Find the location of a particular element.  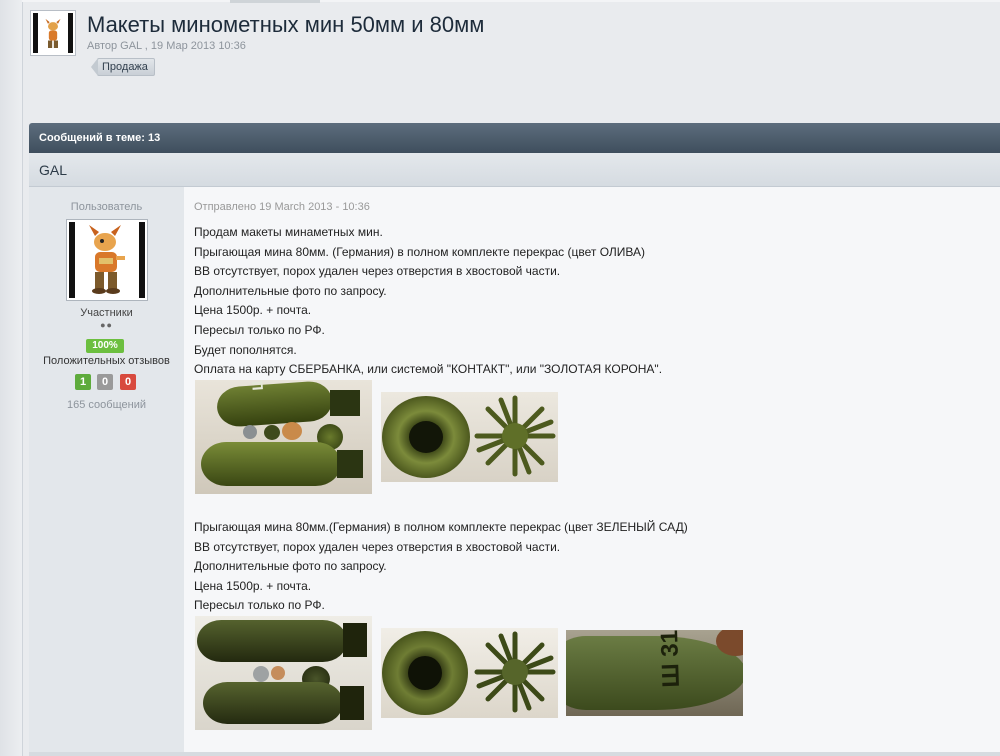

author-avatar is located at coordinates (107, 260).